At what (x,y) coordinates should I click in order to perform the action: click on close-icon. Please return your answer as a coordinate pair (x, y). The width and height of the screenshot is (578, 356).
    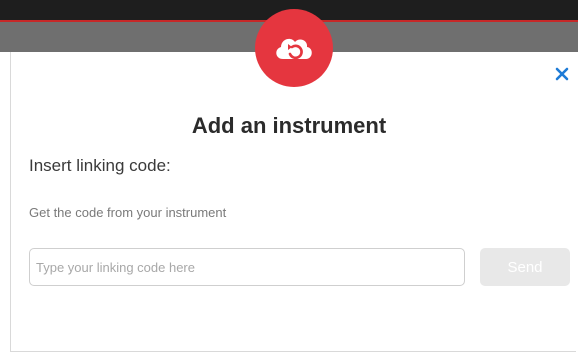
    Looking at the image, I should click on (562, 74).